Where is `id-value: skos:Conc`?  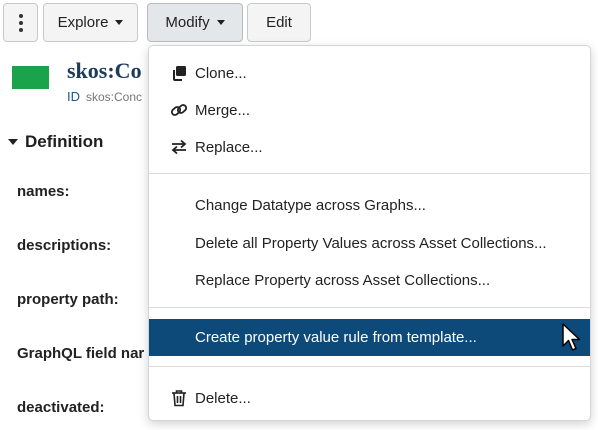
id-value: skos:Conc is located at coordinates (114, 97).